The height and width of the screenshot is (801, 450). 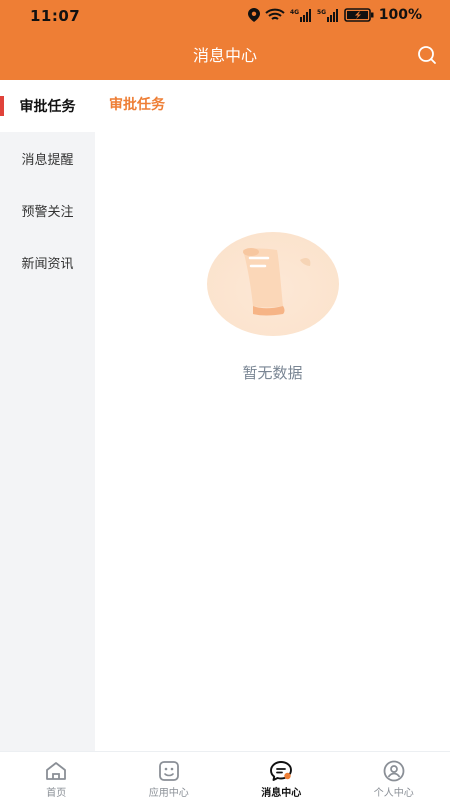 What do you see at coordinates (321, 12) in the screenshot?
I see `svg-text: 5G` at bounding box center [321, 12].